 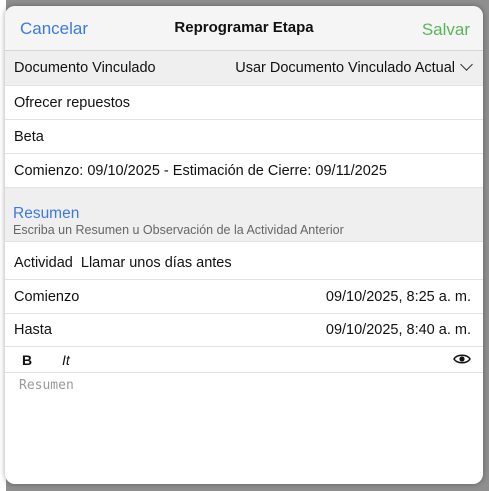 What do you see at coordinates (85, 68) in the screenshot?
I see `linked-document-label: Documento Vinculado` at bounding box center [85, 68].